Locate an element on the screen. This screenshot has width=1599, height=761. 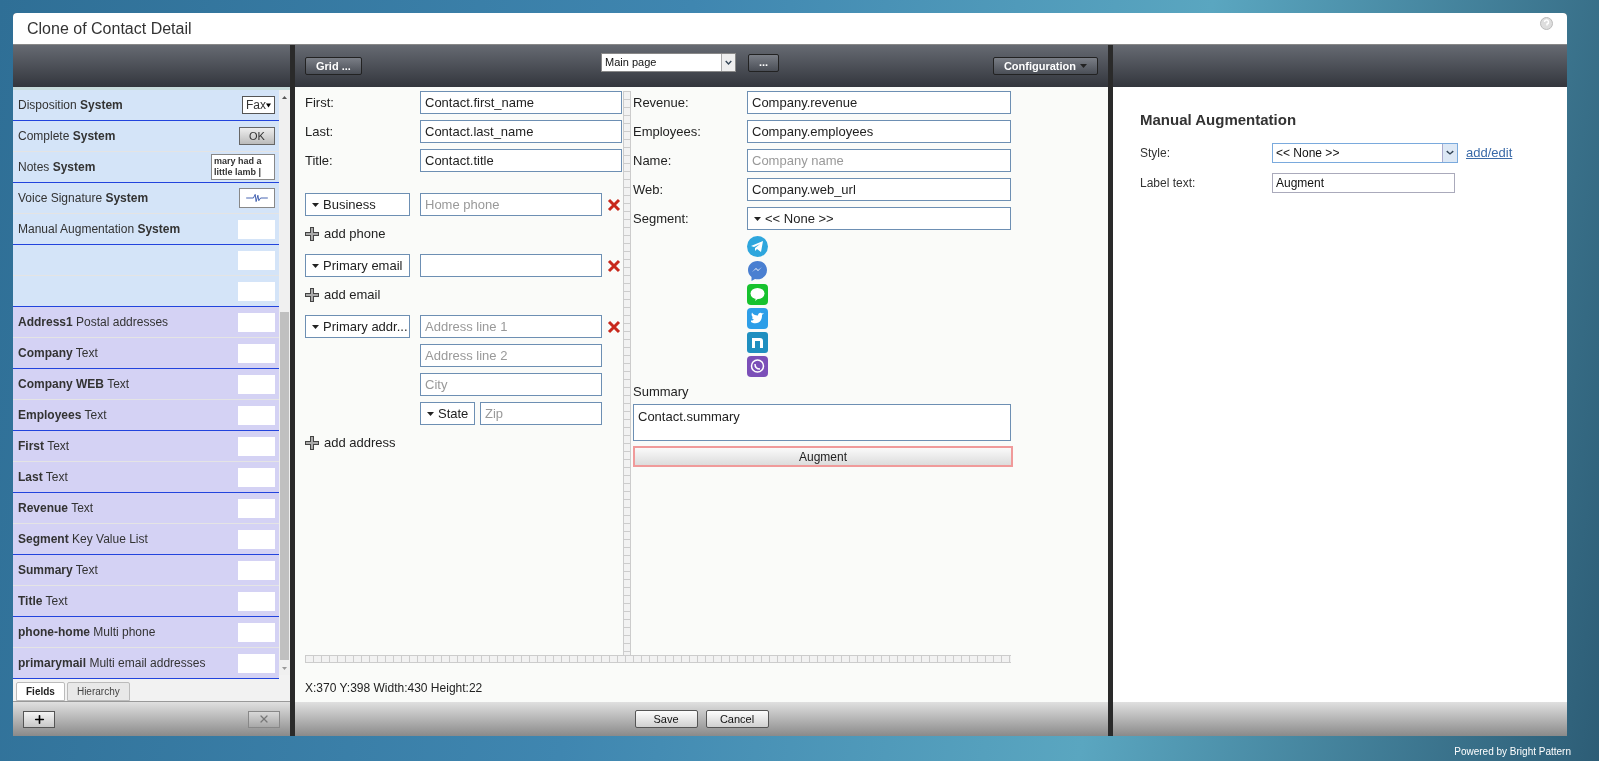
field-label: Company WEB Text is located at coordinates (74, 384).